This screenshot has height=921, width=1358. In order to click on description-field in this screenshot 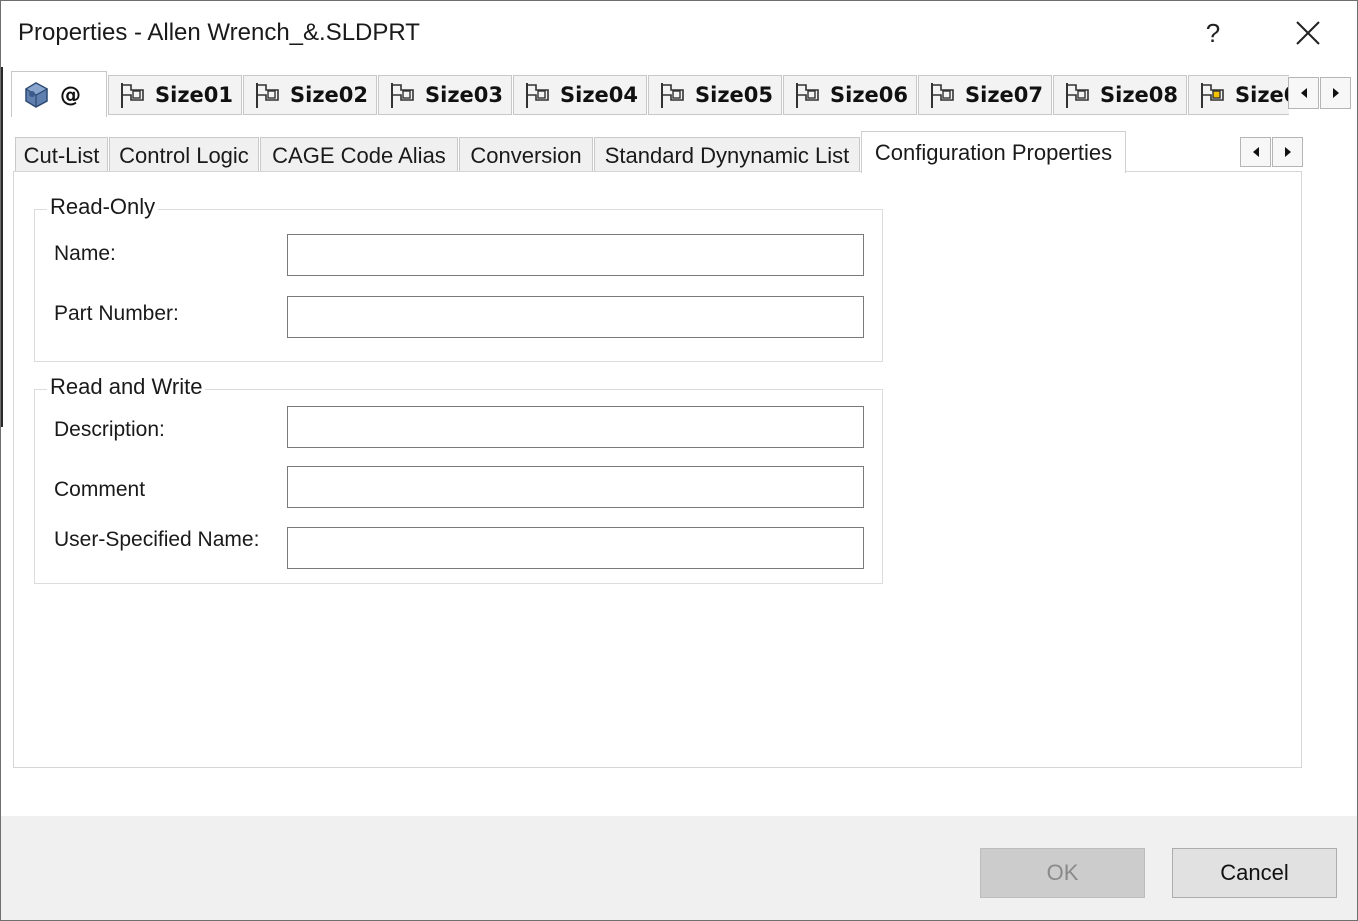, I will do `click(575, 427)`.